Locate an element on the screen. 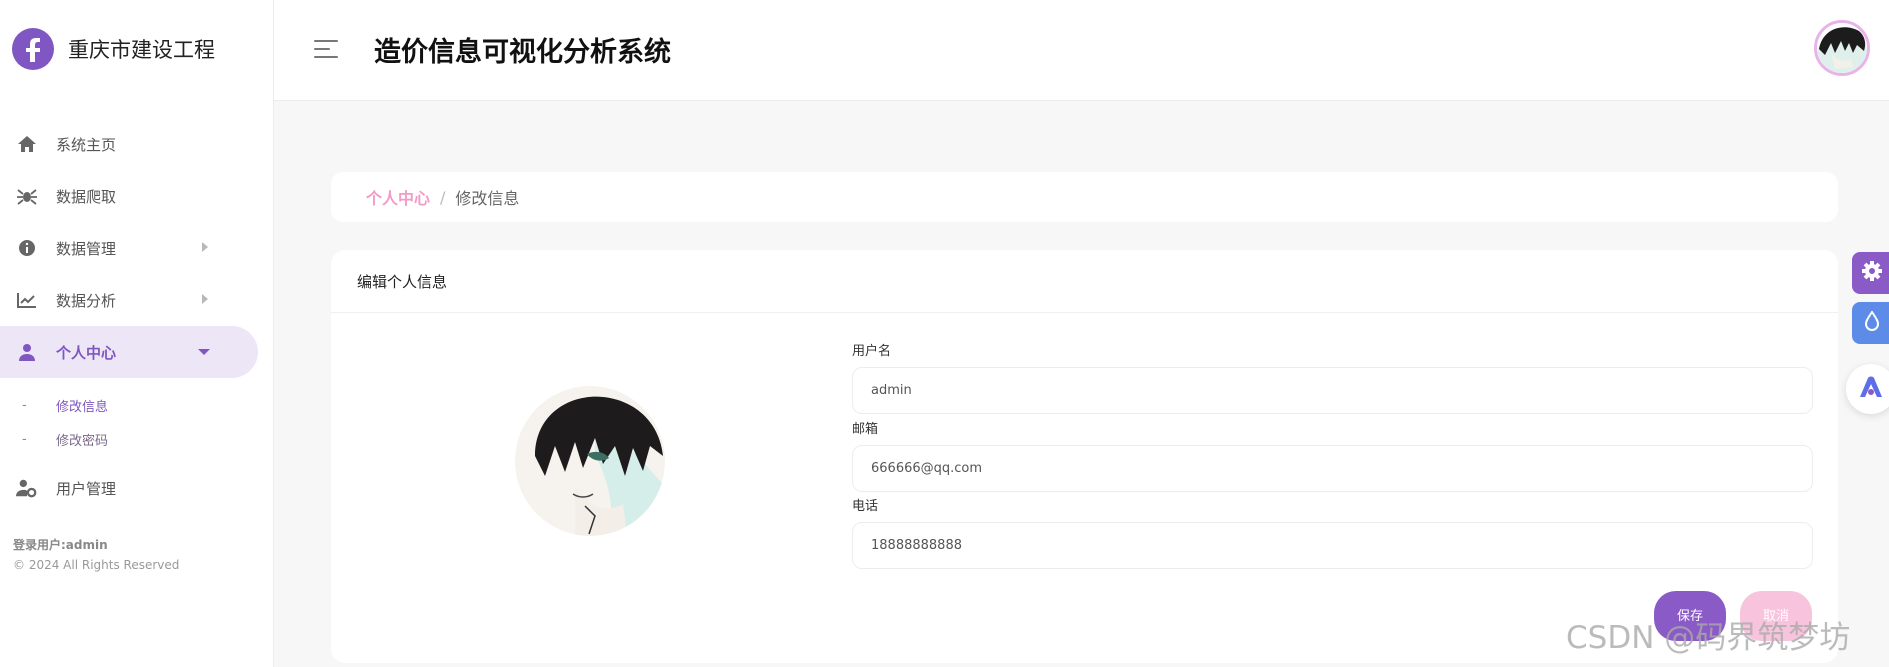 This screenshot has width=1889, height=667. app-title: 造价信息可视化分析系统 is located at coordinates (522, 52).